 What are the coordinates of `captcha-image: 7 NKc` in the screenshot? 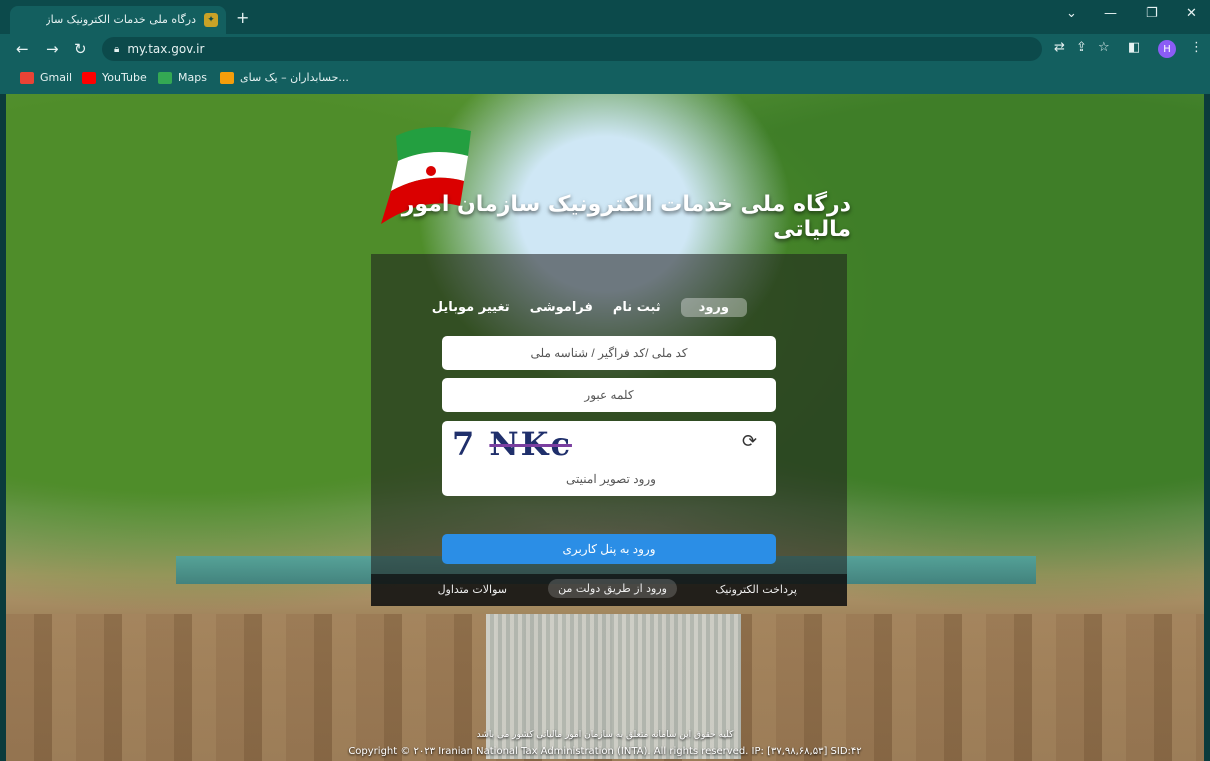 It's located at (512, 444).